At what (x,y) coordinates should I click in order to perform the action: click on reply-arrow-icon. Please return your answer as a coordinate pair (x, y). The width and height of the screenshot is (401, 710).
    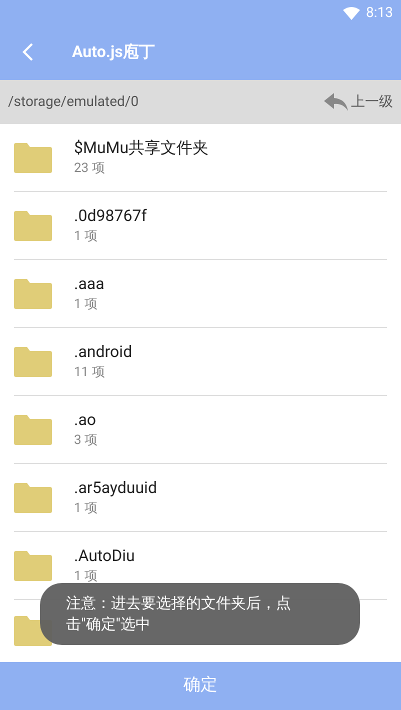
    Looking at the image, I should click on (336, 102).